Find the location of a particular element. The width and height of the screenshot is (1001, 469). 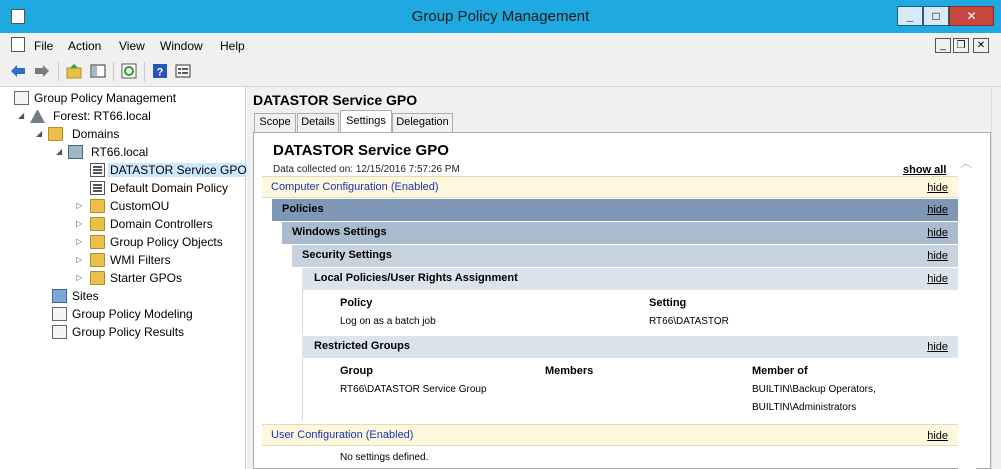

maximize-icon: □ is located at coordinates (936, 16).